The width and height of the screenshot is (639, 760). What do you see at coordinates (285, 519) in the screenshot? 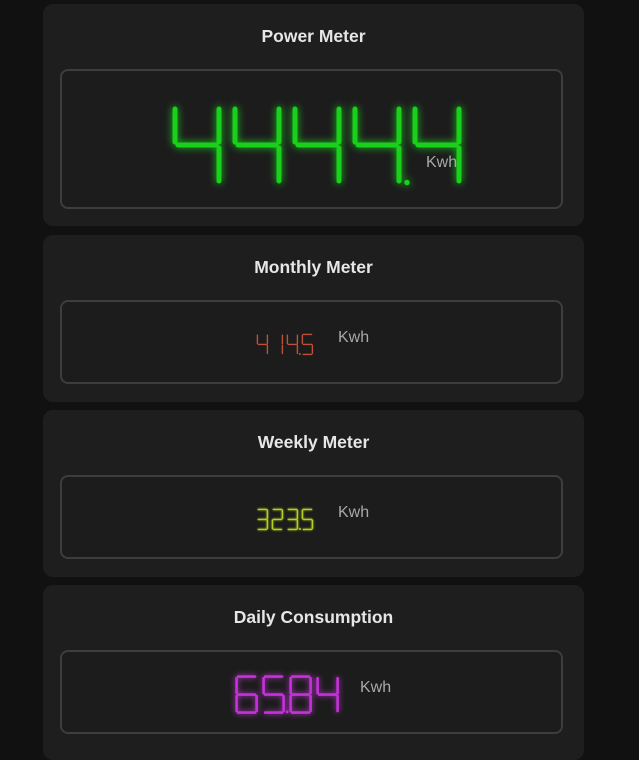
I see `weekly-meter-value` at bounding box center [285, 519].